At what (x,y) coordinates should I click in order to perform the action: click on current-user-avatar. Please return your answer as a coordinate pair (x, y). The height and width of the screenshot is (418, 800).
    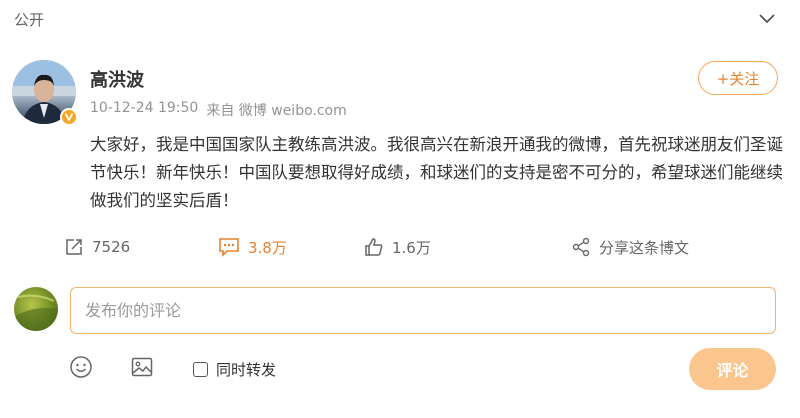
    Looking at the image, I should click on (36, 309).